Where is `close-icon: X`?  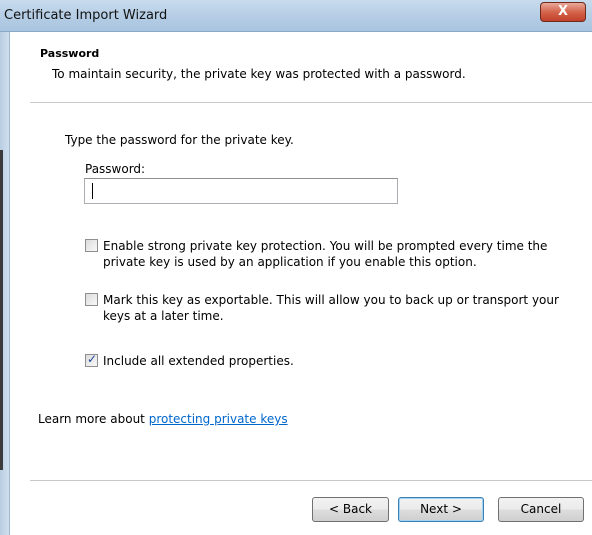 close-icon: X is located at coordinates (563, 11).